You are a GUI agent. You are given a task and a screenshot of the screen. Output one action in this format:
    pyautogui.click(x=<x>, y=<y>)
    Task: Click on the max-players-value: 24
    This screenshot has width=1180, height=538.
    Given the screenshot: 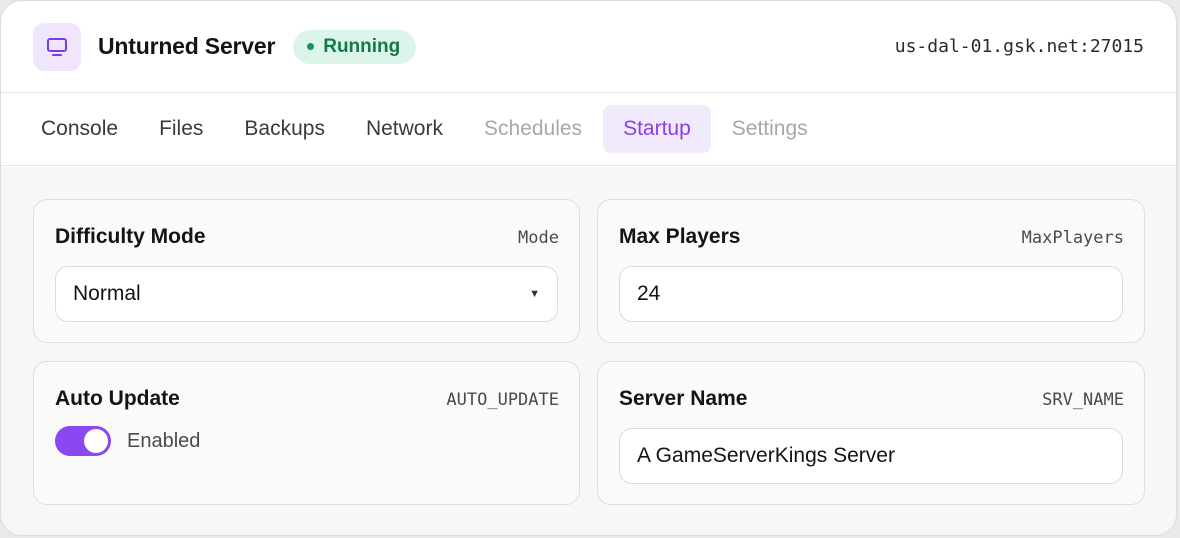 What is the action you would take?
    pyautogui.click(x=649, y=293)
    